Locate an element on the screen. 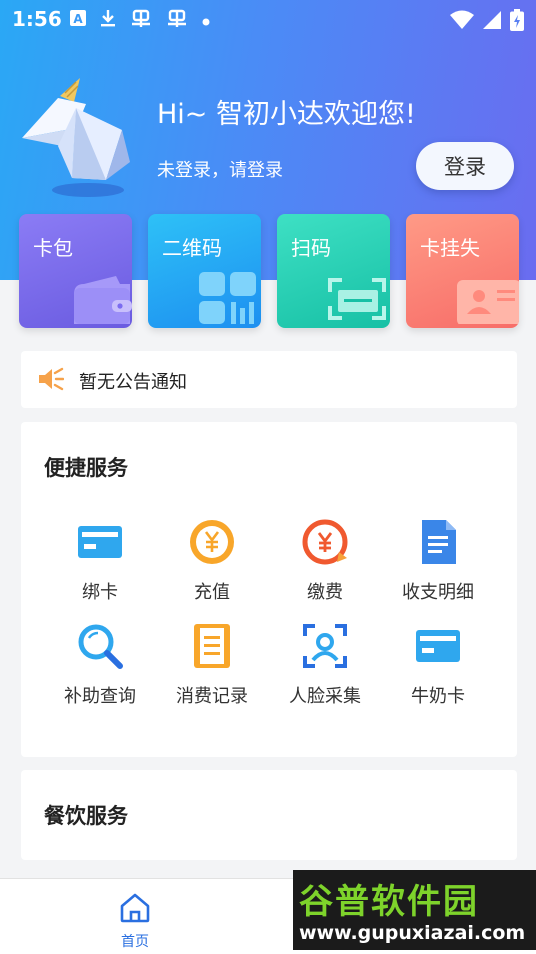 The width and height of the screenshot is (536, 954). service-recharge: 充值 is located at coordinates (212, 561).